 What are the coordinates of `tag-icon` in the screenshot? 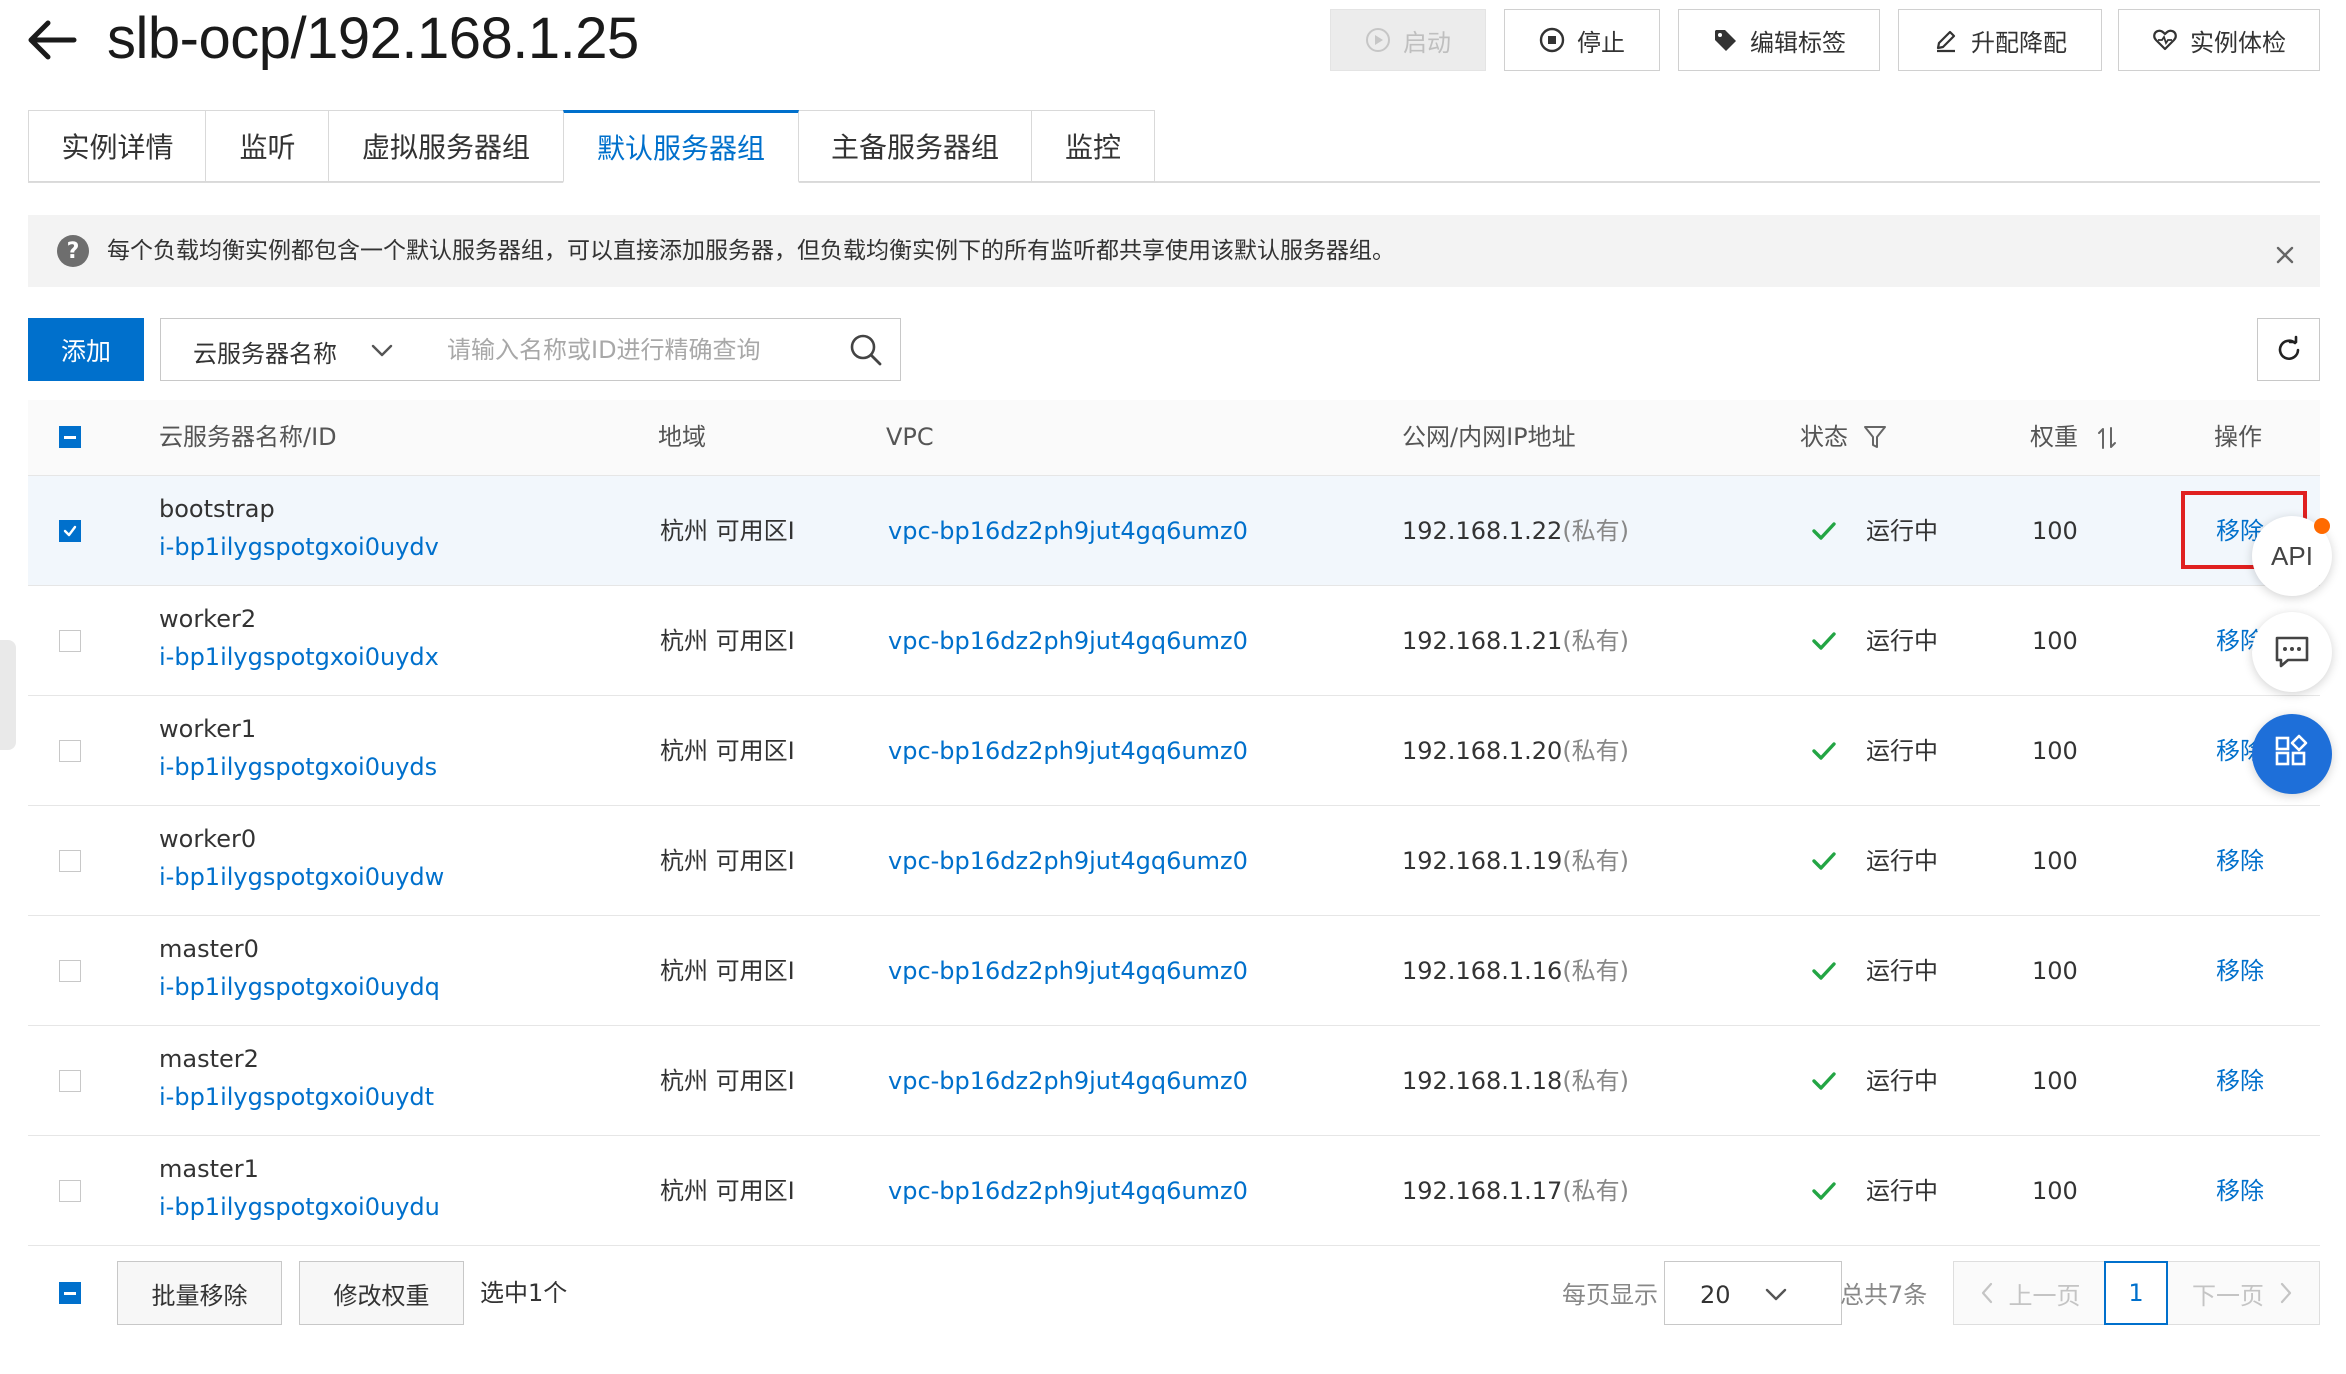 It's located at (1725, 40).